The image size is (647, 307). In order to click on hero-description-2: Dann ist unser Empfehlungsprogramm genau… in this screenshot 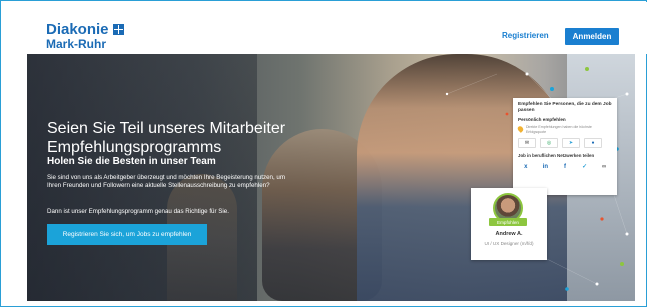, I will do `click(138, 211)`.